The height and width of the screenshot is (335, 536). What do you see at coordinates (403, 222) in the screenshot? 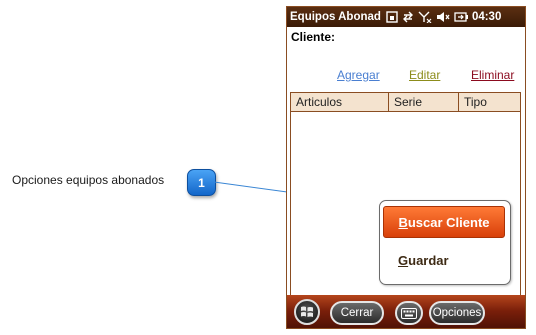
I see `buscar-cliente-accesskey: B` at bounding box center [403, 222].